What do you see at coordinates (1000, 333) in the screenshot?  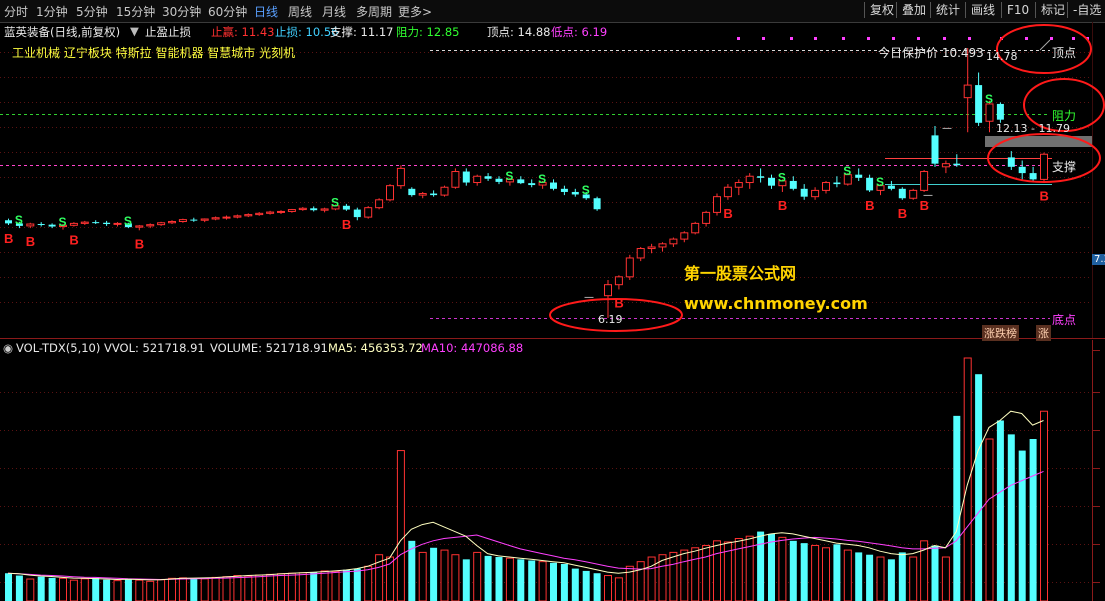 I see `board-tag: 涨跌榜` at bounding box center [1000, 333].